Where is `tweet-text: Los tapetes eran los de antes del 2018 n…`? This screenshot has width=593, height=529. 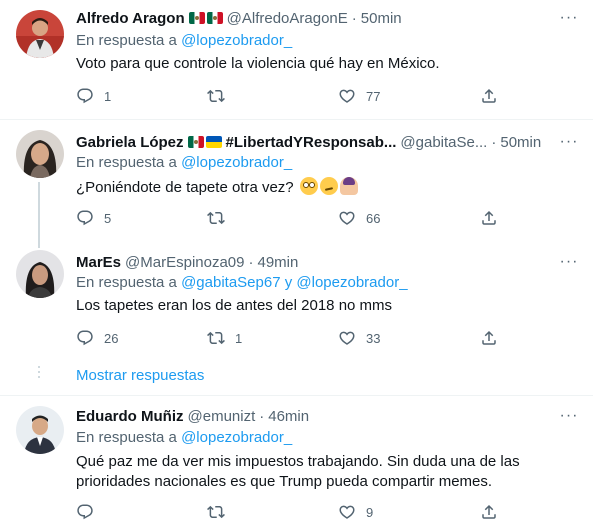
tweet-text: Los tapetes eran los de antes del 2018 n… is located at coordinates (234, 305).